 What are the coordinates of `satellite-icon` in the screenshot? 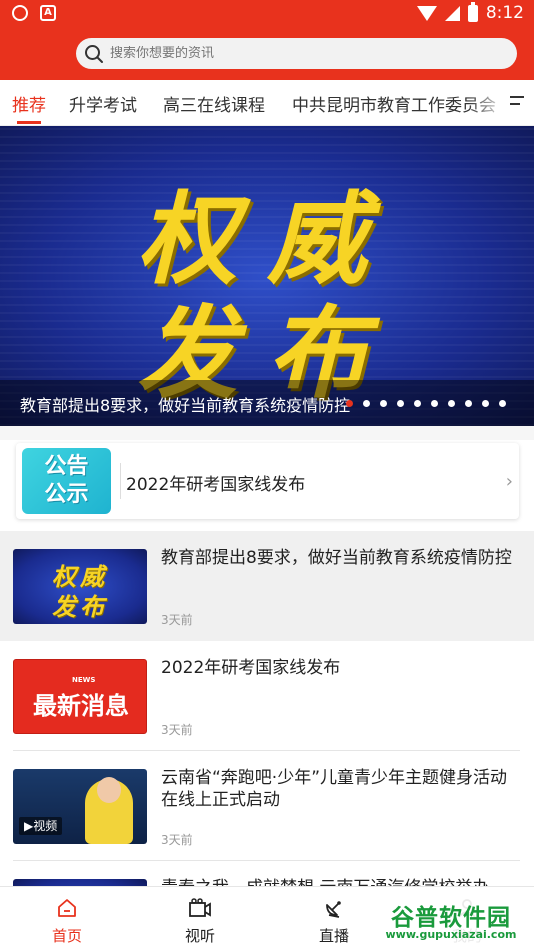 It's located at (333, 909).